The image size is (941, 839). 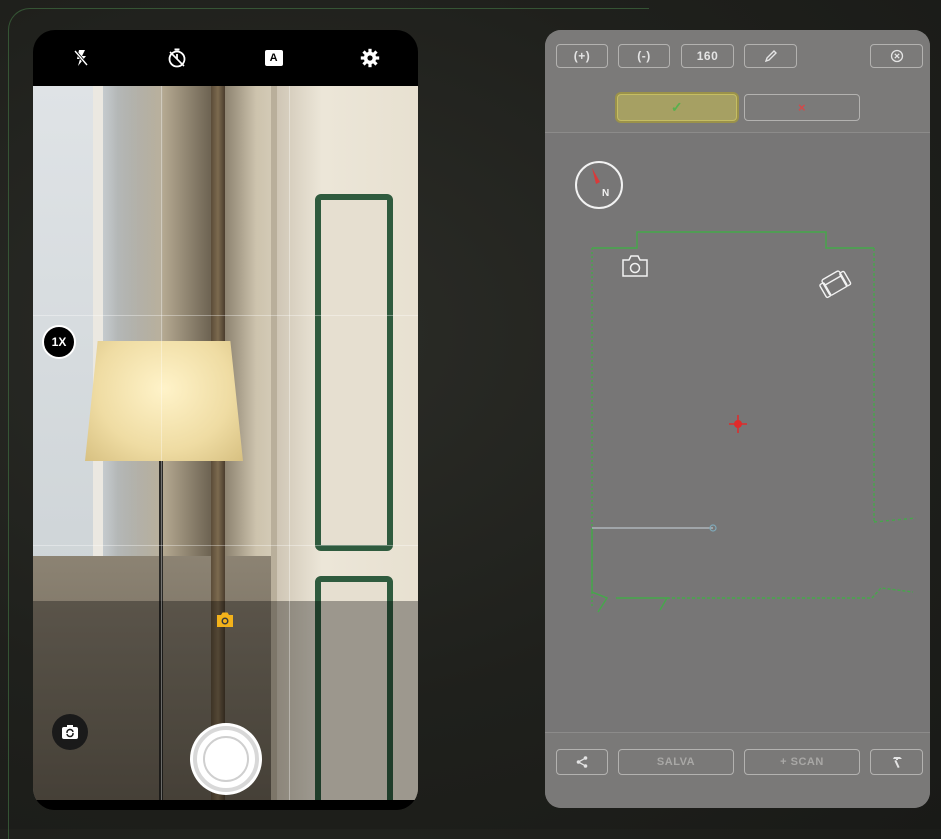 I want to click on shutter-inner, so click(x=226, y=759).